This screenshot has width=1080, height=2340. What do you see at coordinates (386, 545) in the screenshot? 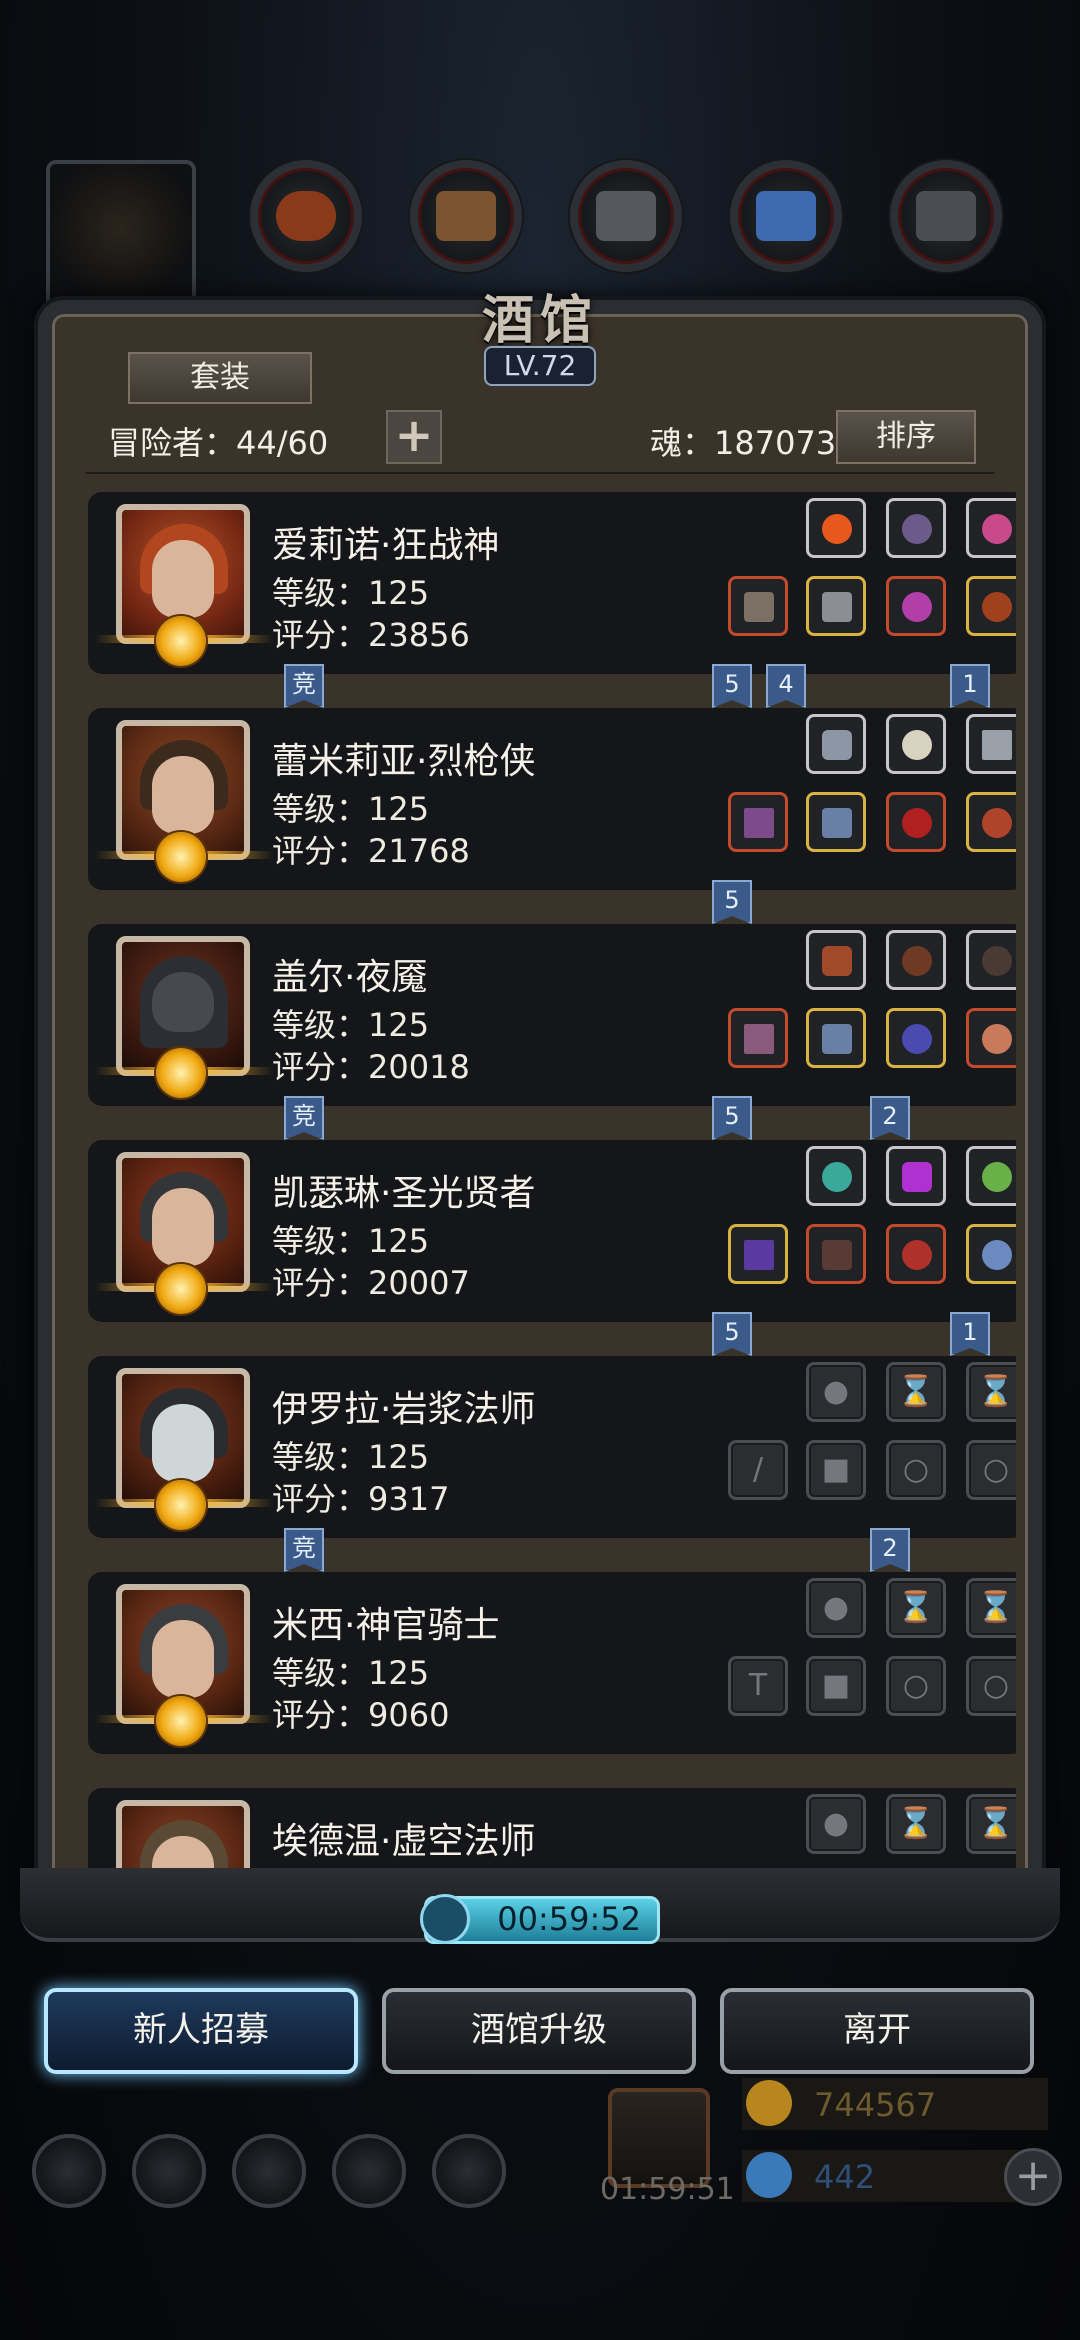
I see `hero-name: 爱莉诺·狂战神` at bounding box center [386, 545].